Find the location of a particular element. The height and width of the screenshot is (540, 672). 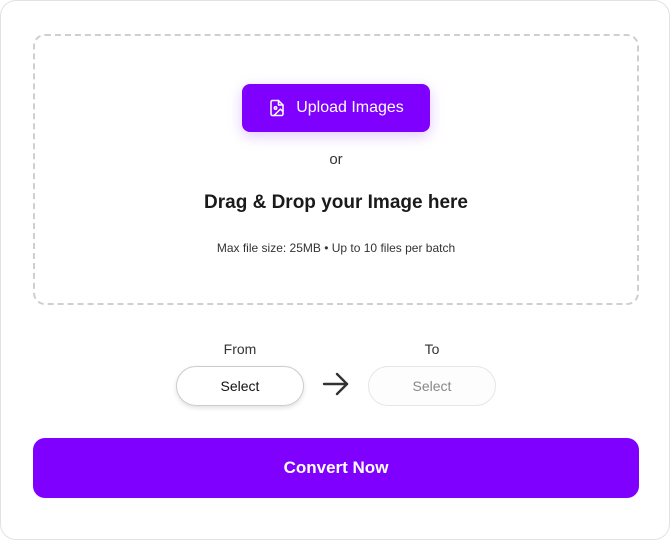

or-divider-text: or is located at coordinates (336, 159).